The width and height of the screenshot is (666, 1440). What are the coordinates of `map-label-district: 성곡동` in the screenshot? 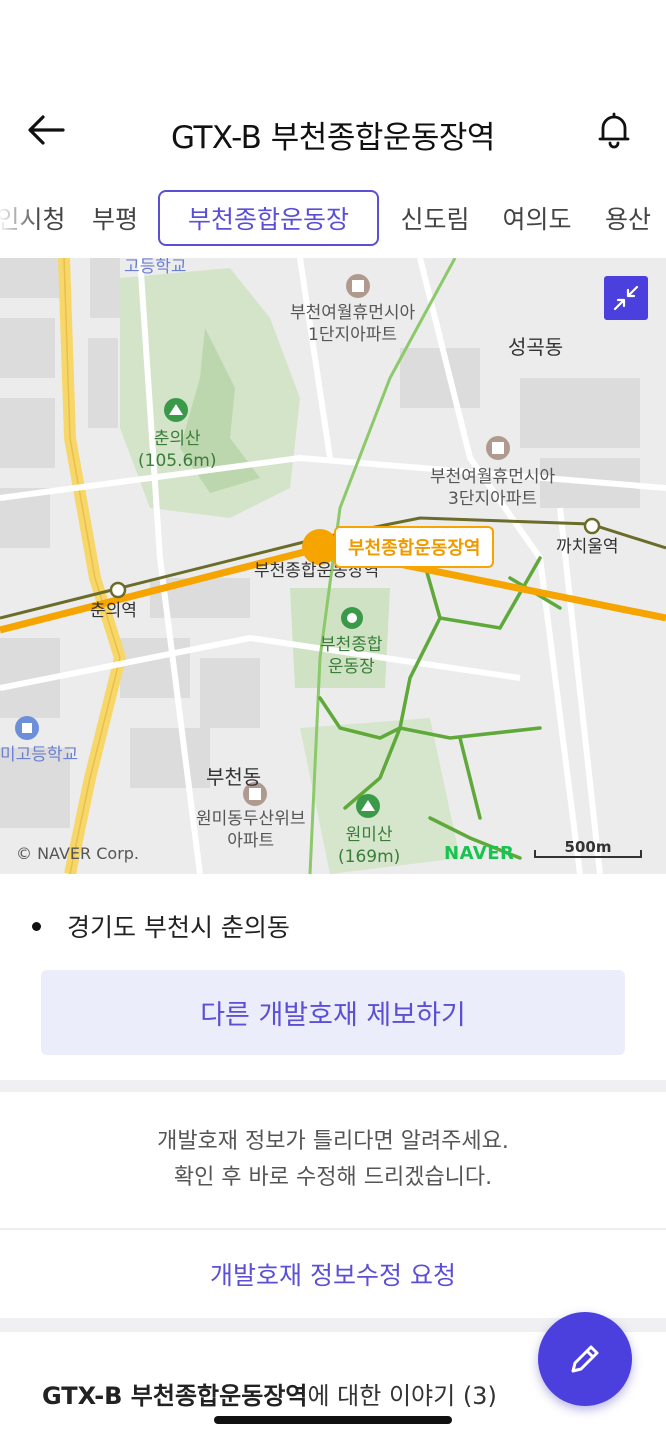 It's located at (536, 347).